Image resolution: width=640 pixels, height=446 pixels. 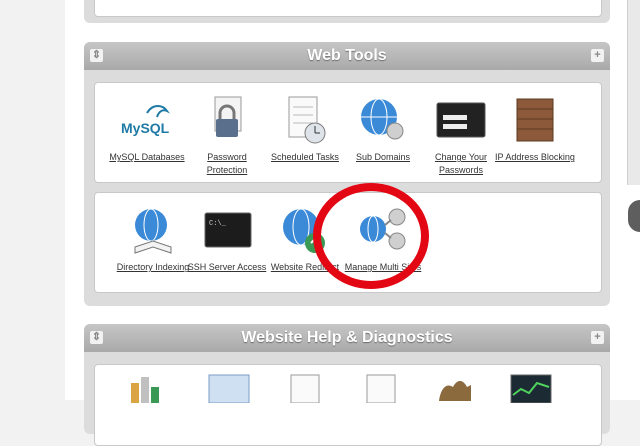 I want to click on diagnostics-header: ⇕ Website Help & Diagnostics +, so click(x=347, y=338).